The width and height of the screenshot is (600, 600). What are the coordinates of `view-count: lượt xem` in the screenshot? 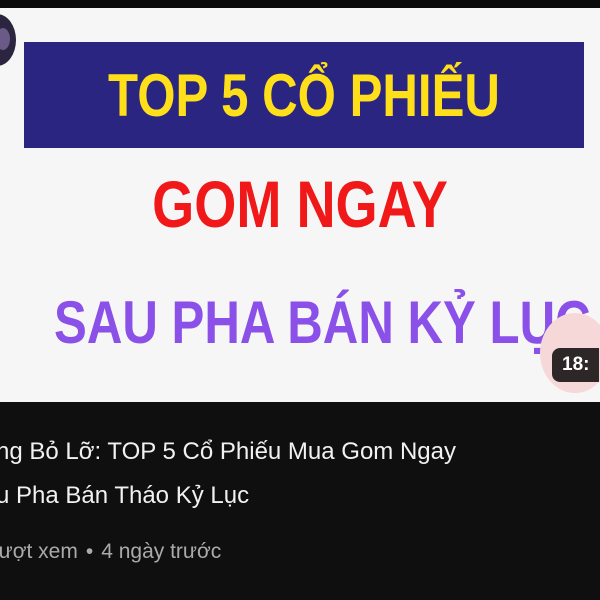 It's located at (39, 551).